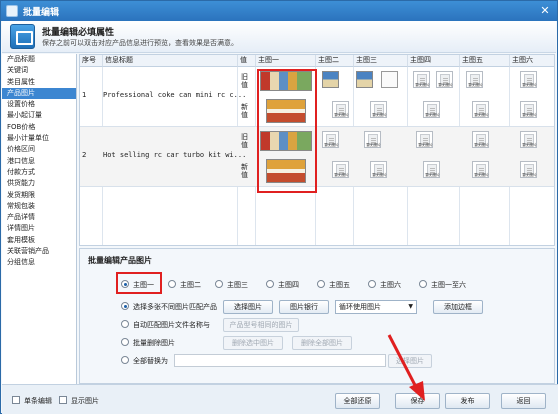  What do you see at coordinates (357, 401) in the screenshot?
I see `restore-all-button: 全部还原` at bounding box center [357, 401].